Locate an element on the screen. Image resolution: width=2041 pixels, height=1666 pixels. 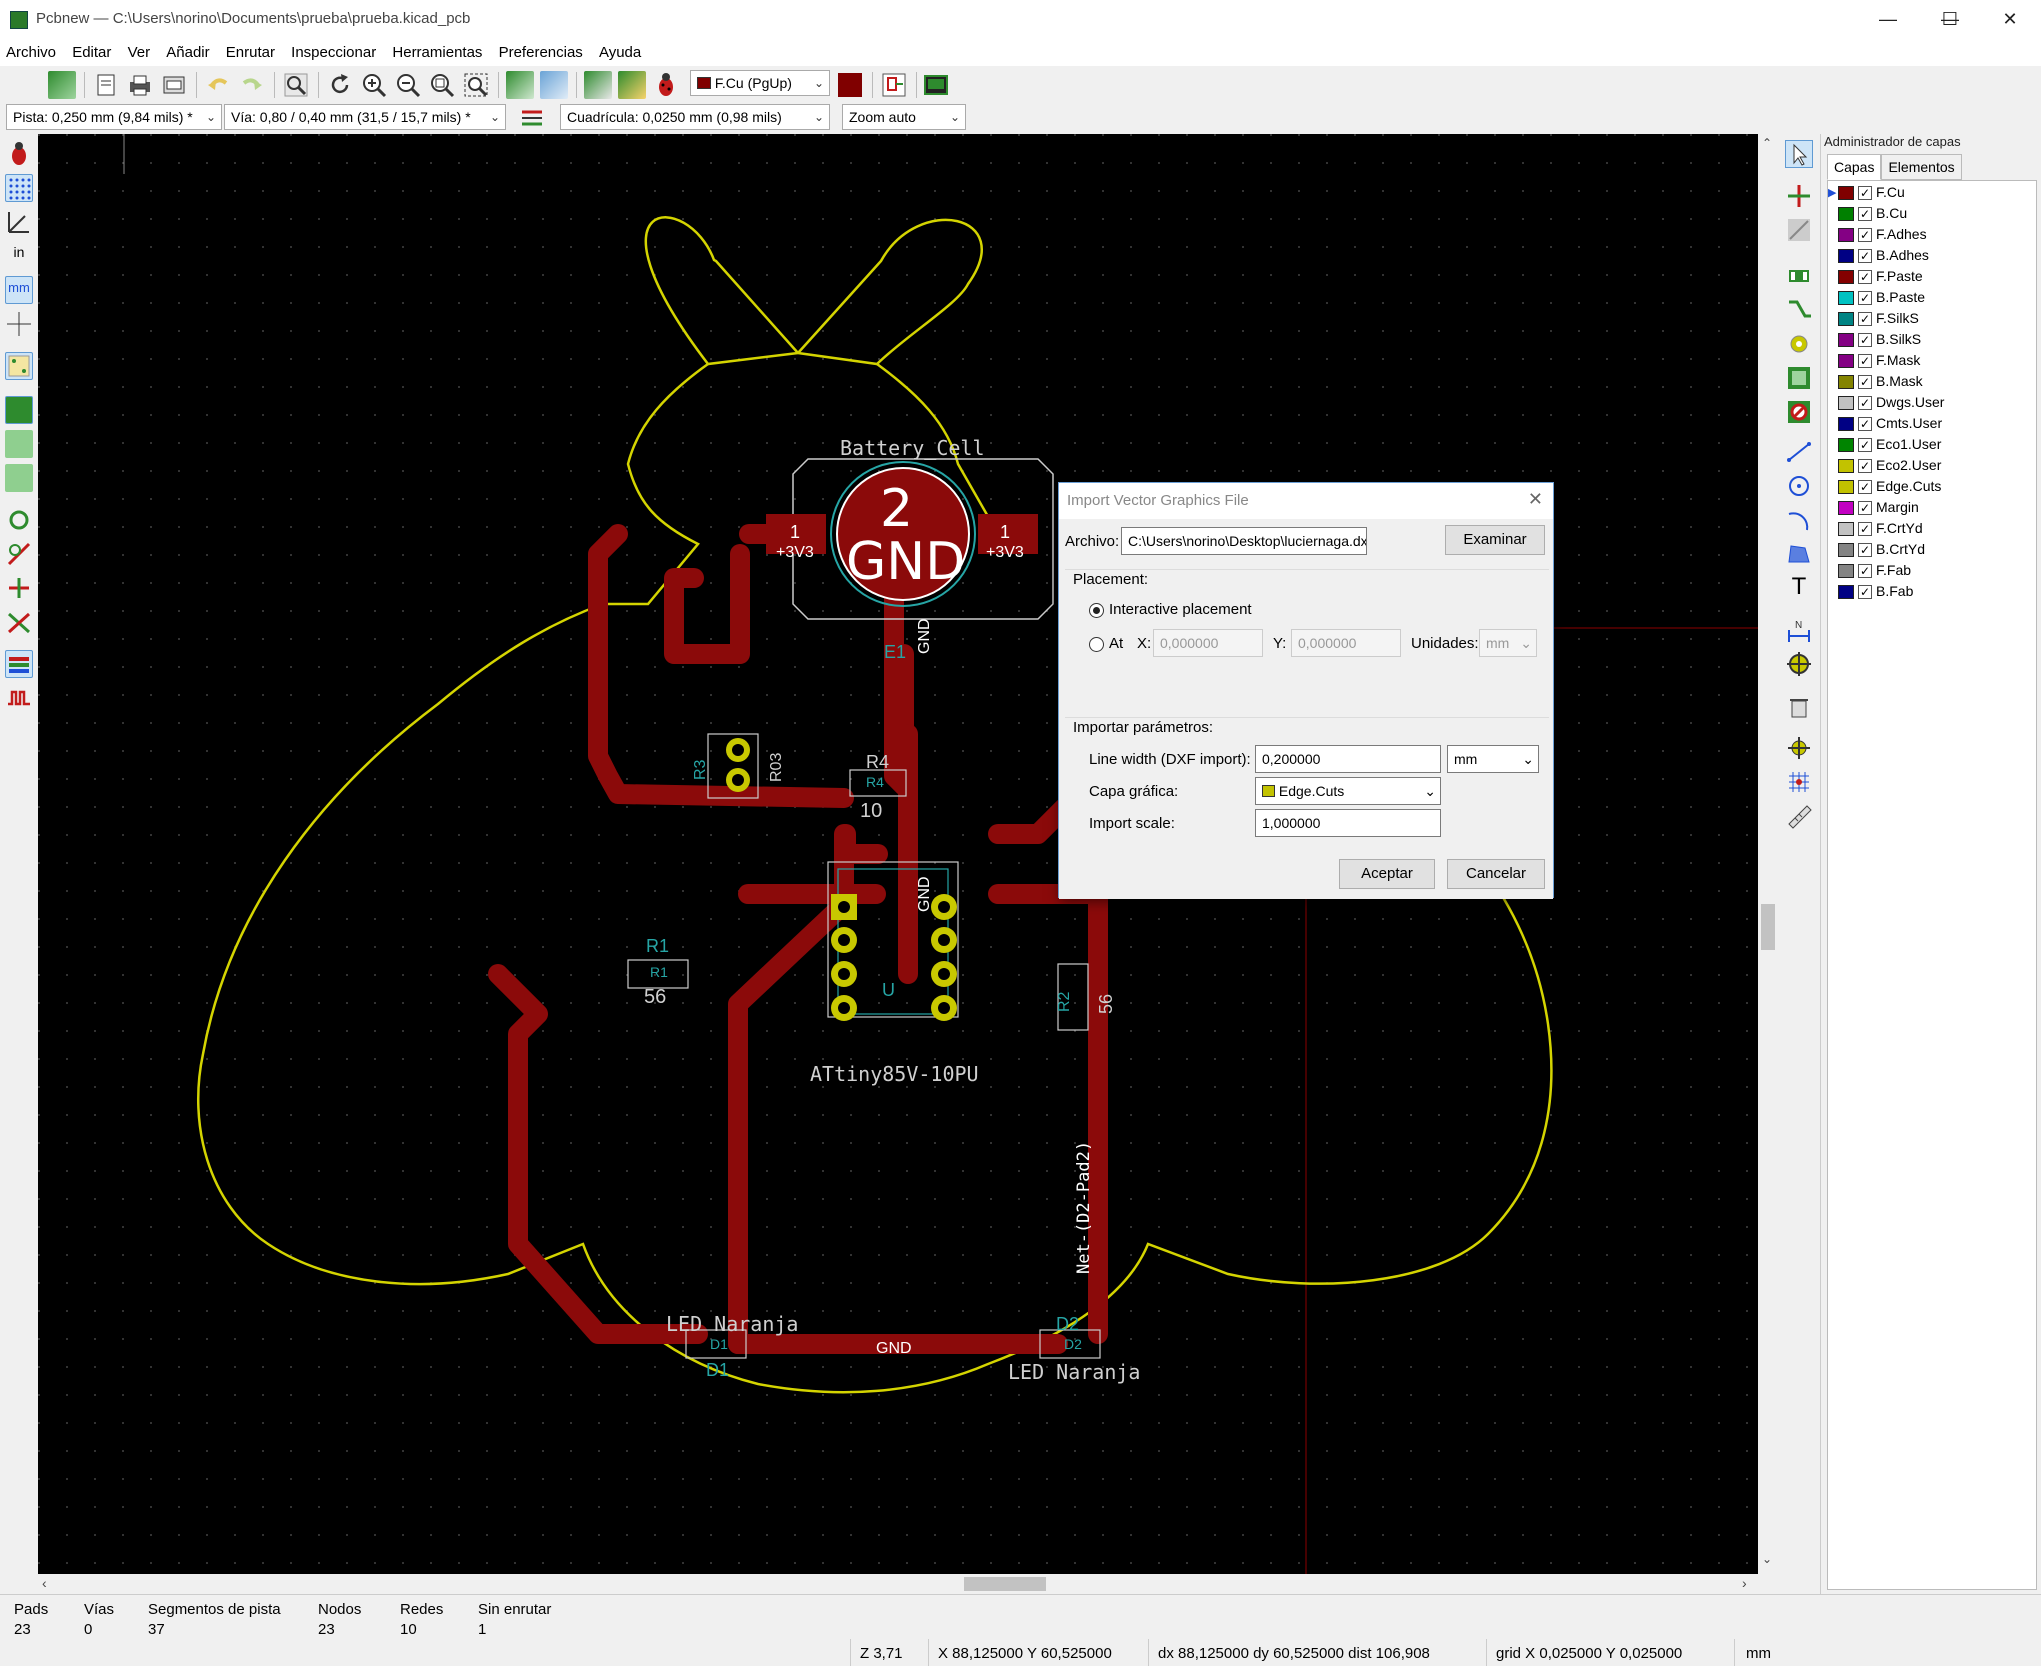
local-ratsnest-icon is located at coordinates (1799, 230).